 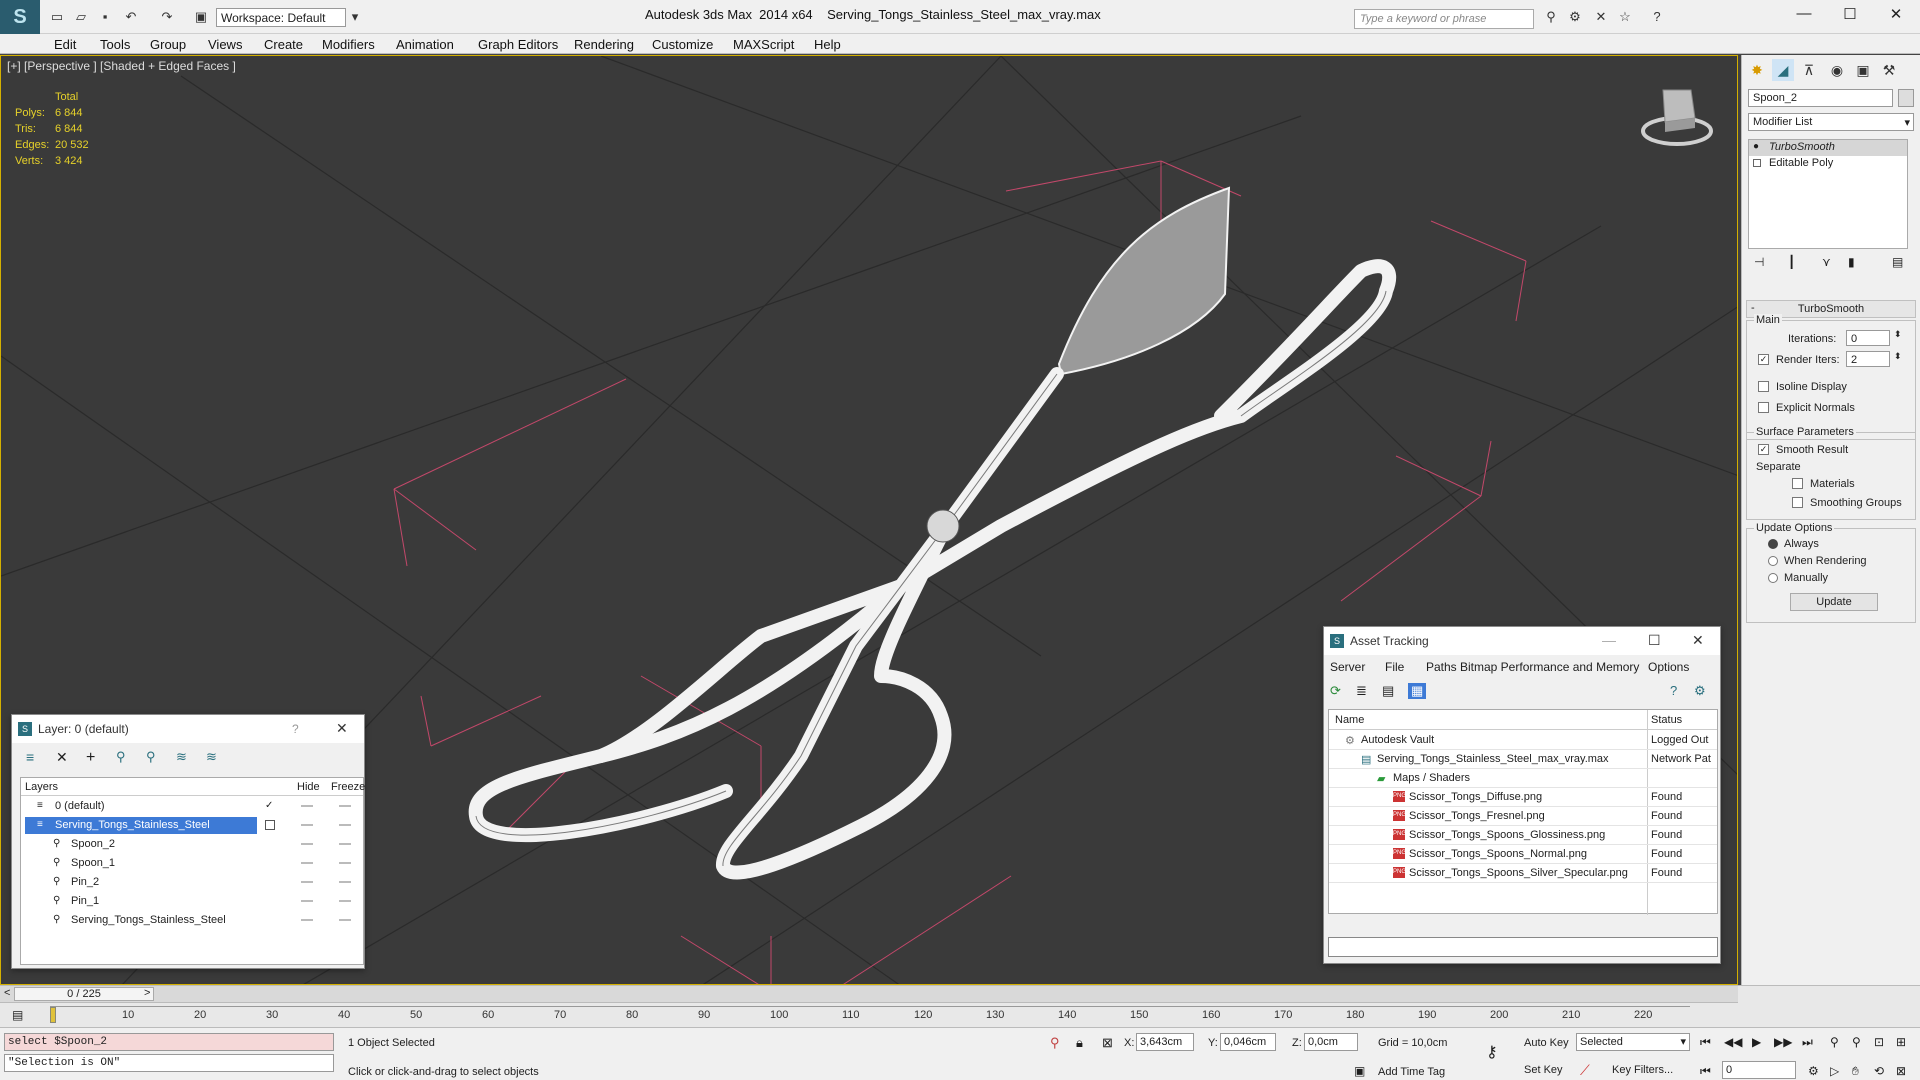 I want to click on go-to-end-icon: ⏭, so click(x=1807, y=1042).